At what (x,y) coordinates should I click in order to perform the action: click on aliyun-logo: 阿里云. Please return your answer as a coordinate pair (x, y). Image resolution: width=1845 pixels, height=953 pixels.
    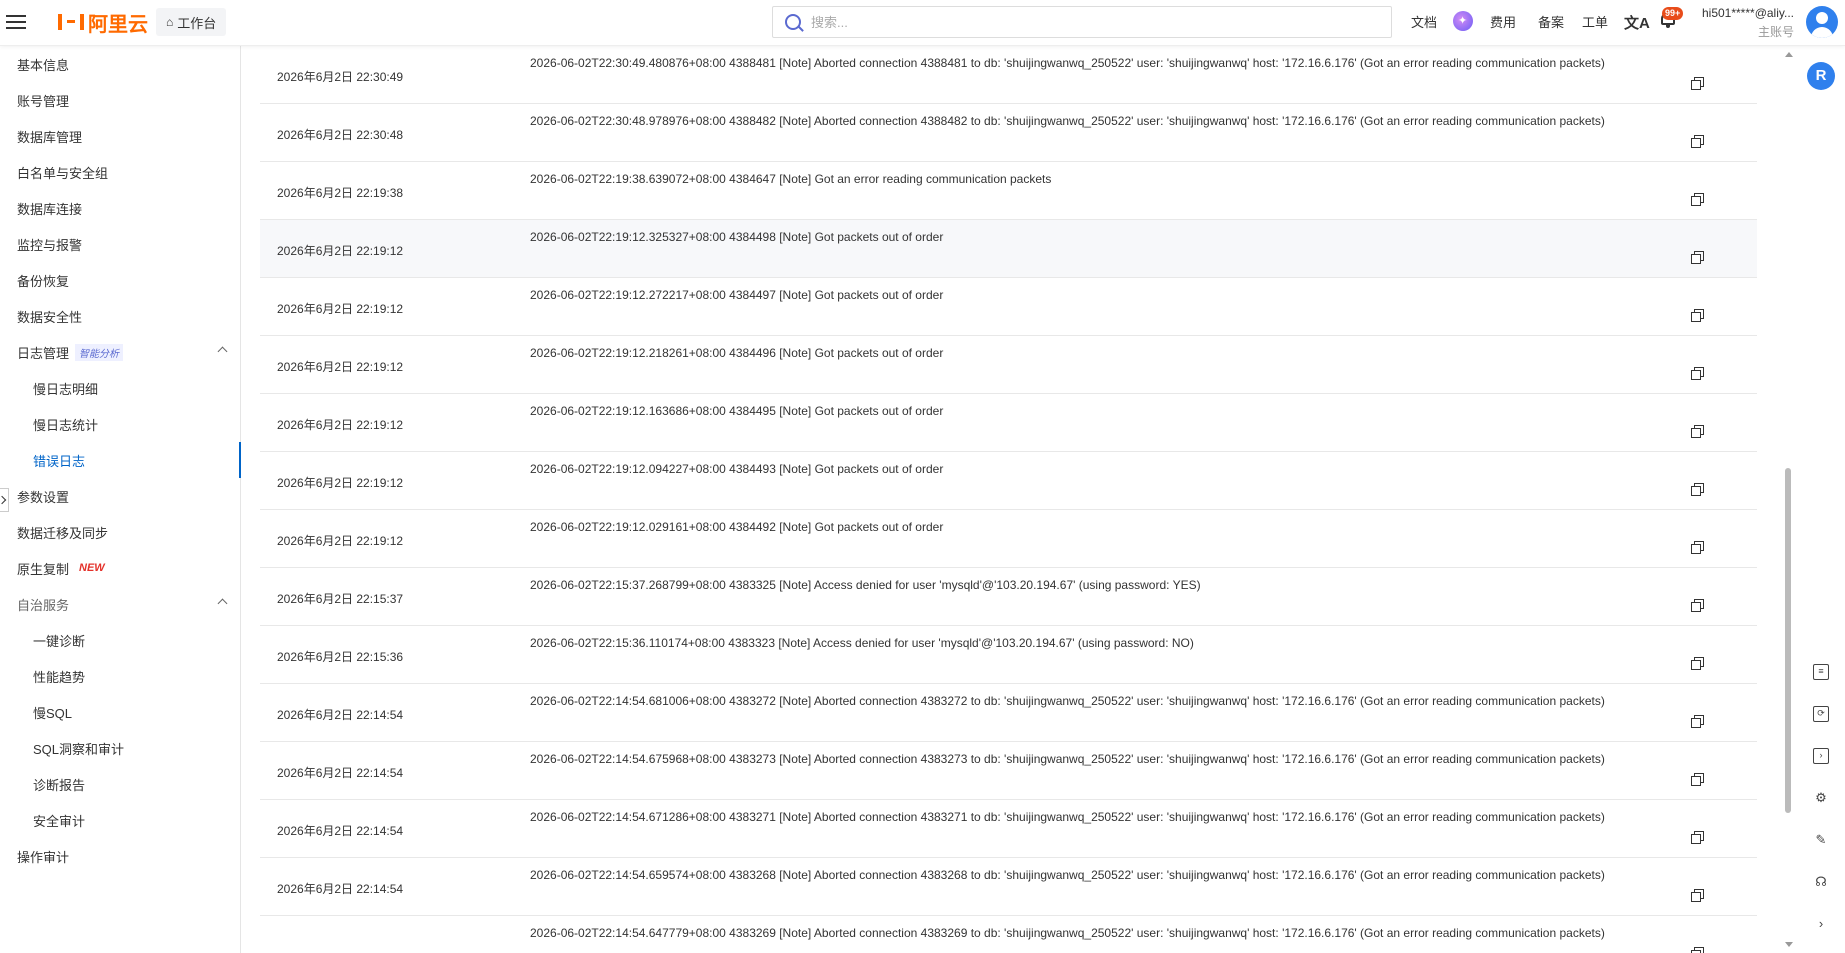
    Looking at the image, I should click on (103, 23).